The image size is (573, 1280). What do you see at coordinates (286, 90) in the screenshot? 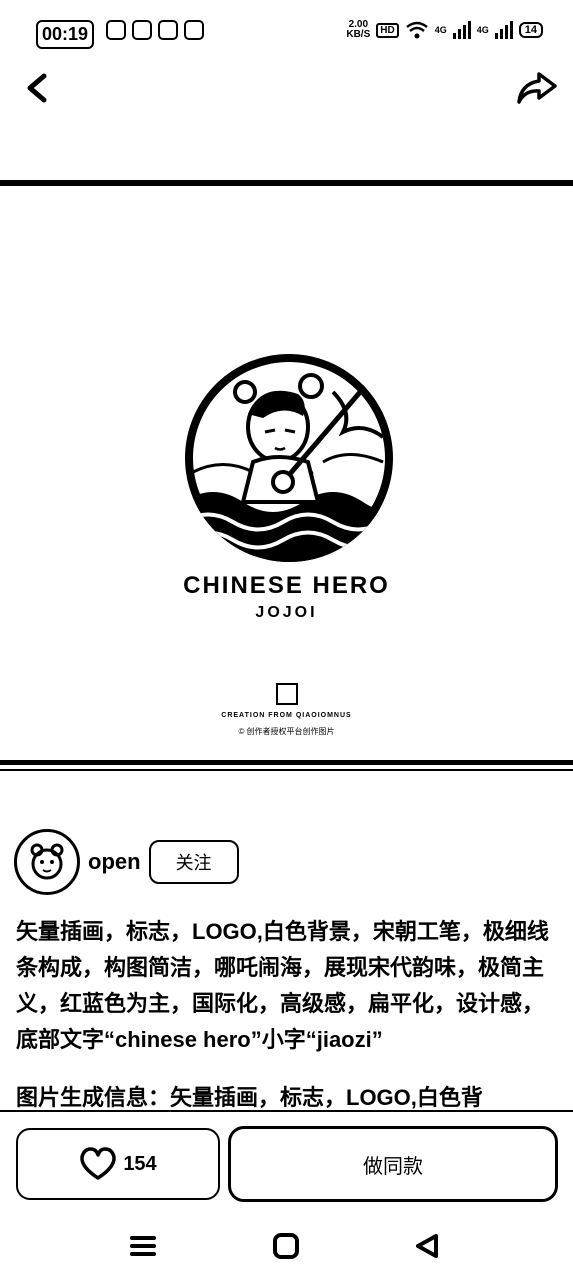
I see `top-nav` at bounding box center [286, 90].